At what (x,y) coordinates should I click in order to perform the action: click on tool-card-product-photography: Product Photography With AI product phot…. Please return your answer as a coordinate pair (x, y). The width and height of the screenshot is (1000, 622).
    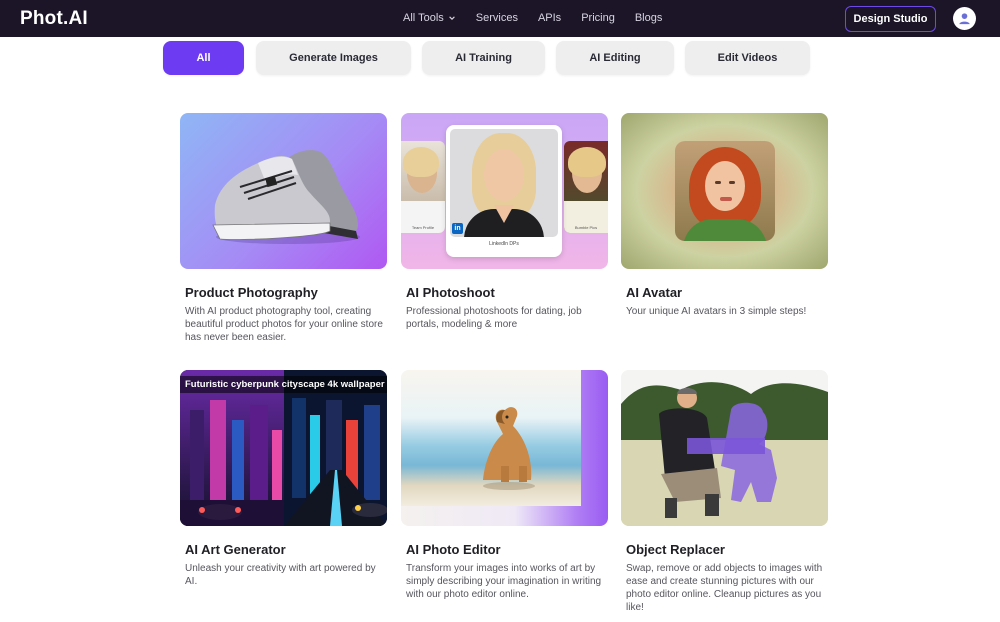
    Looking at the image, I should click on (284, 228).